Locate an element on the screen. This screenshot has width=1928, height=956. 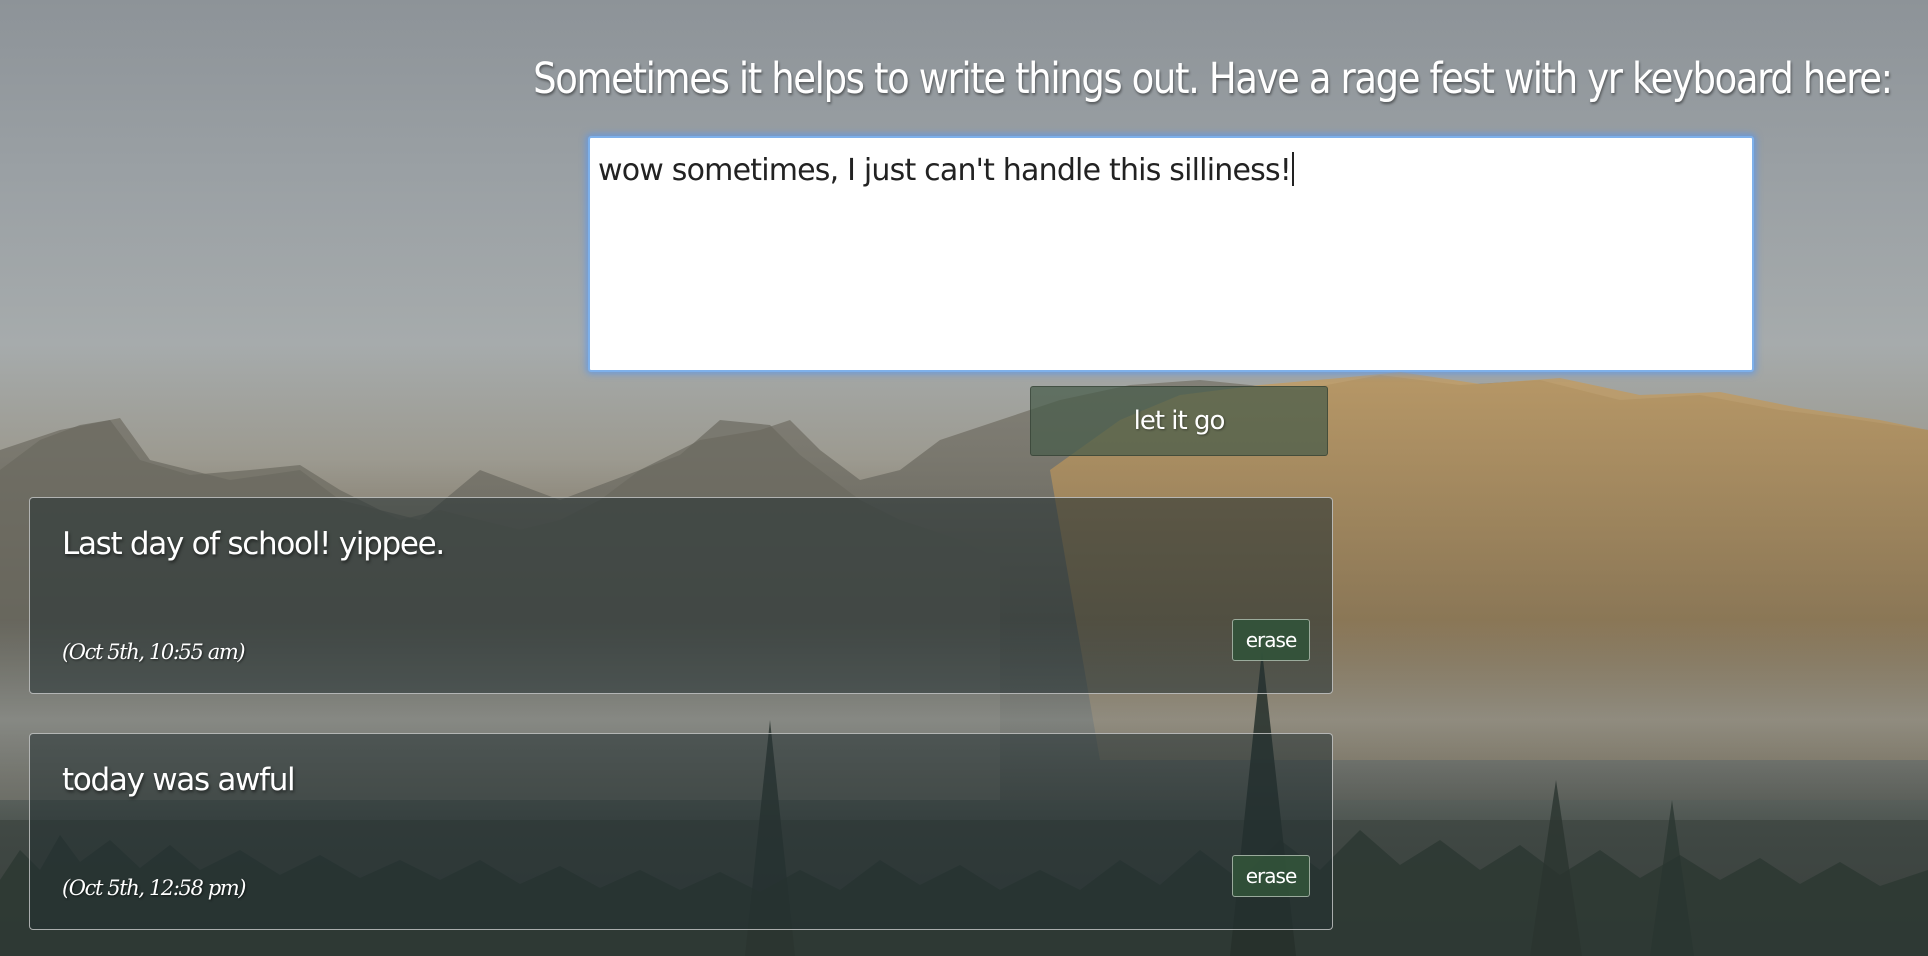
entry-text: today was awful is located at coordinates (179, 780).